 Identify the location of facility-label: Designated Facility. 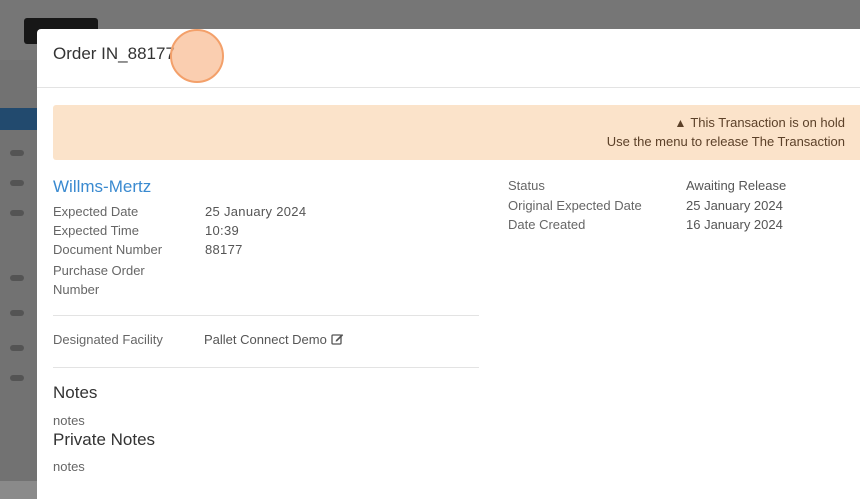
(108, 339).